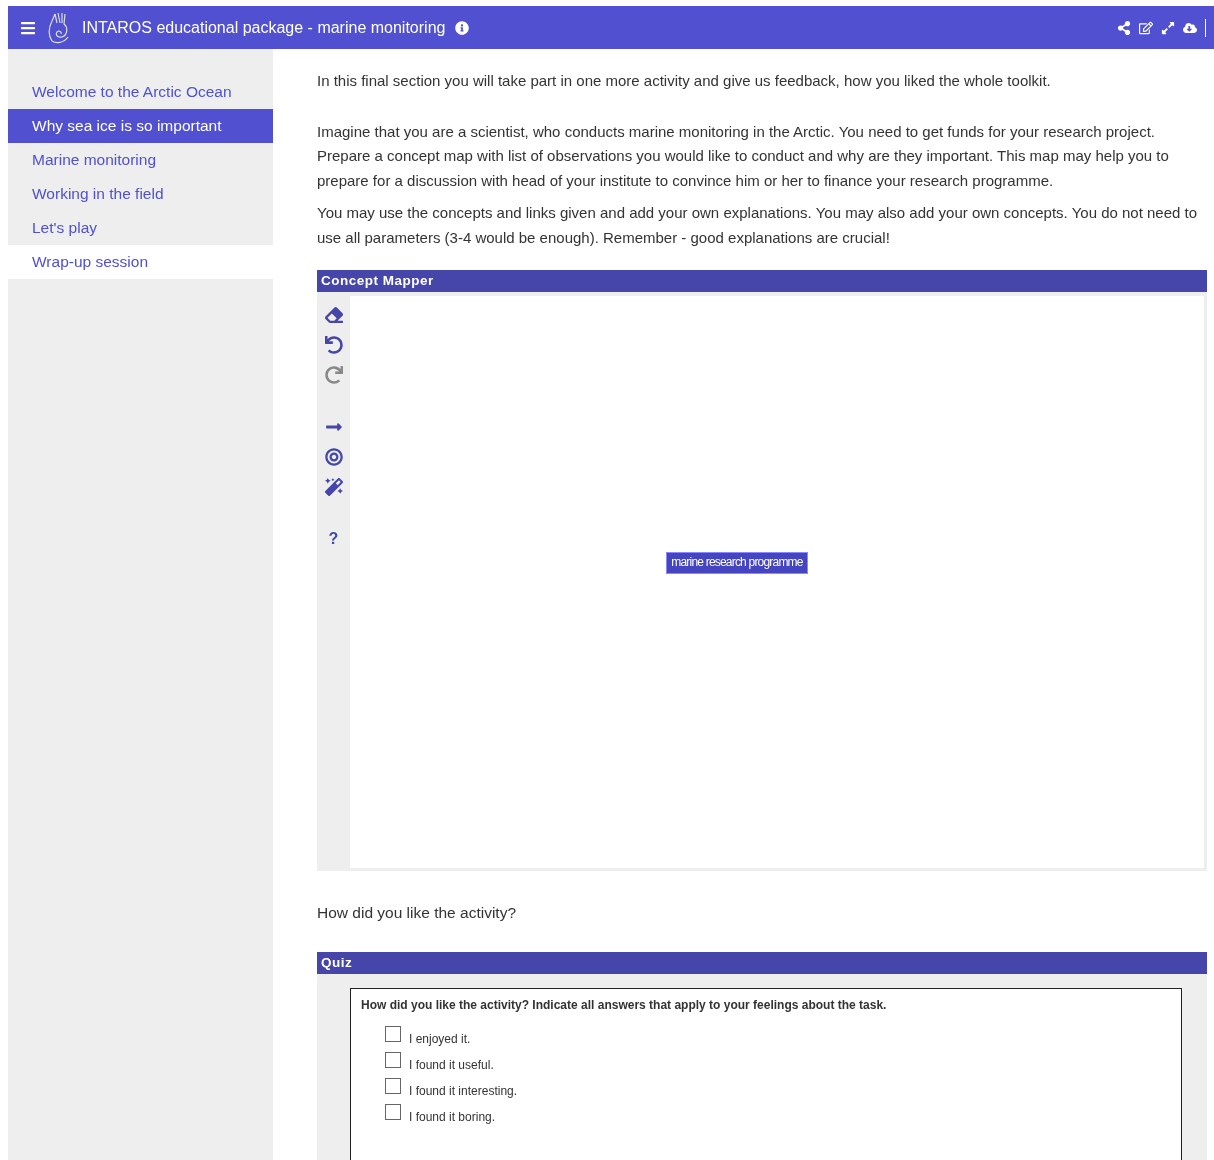  I want to click on option-label: I found it useful., so click(451, 1065).